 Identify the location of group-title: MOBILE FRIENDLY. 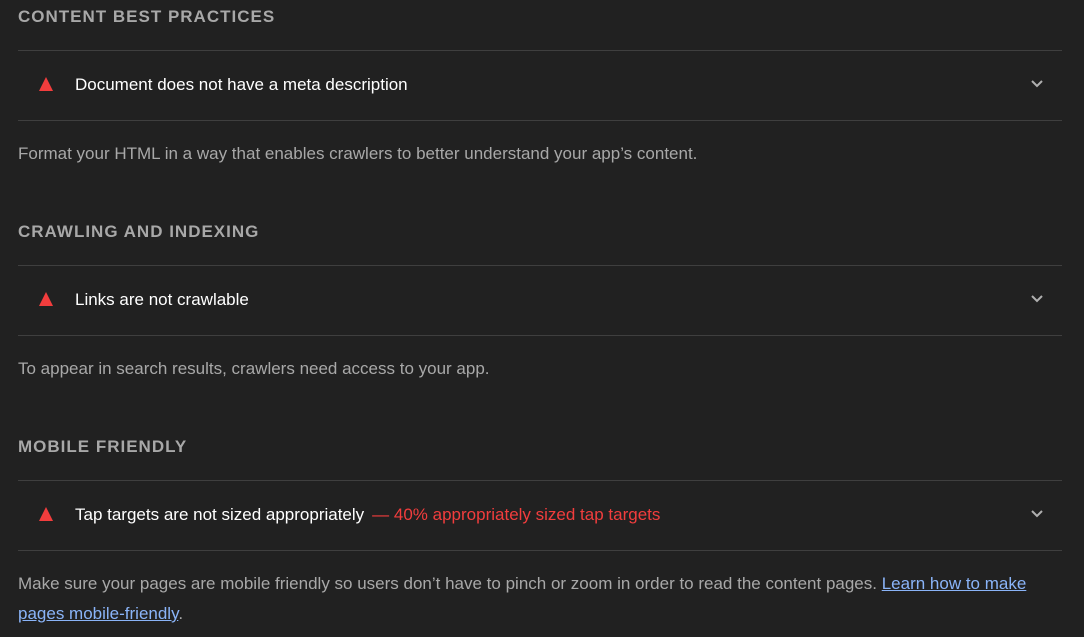
(103, 446).